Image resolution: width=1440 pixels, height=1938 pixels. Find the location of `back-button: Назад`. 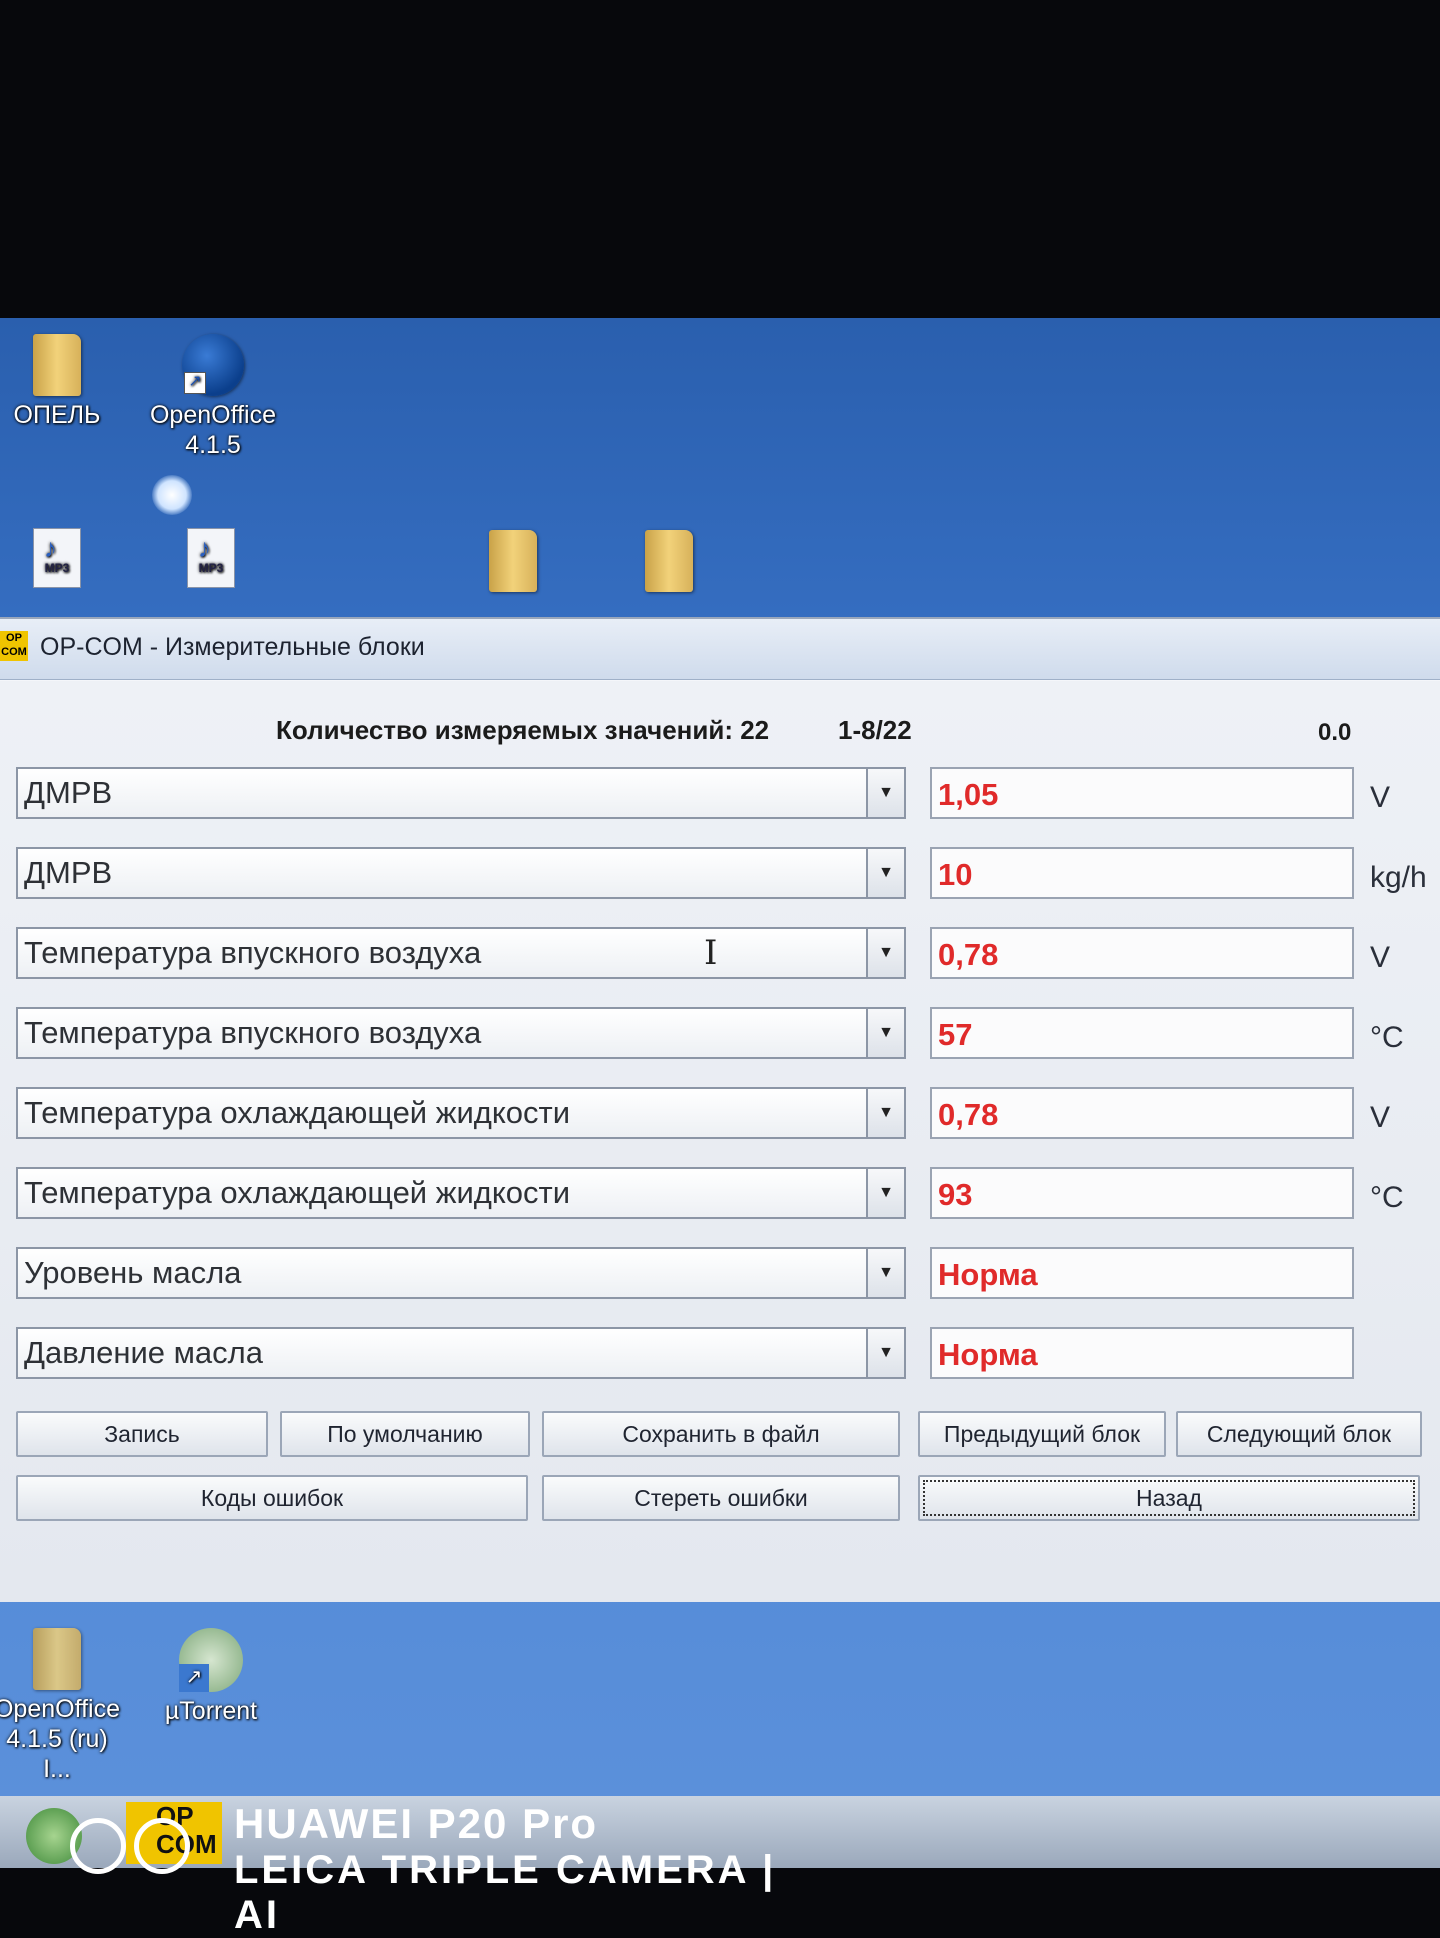

back-button: Назад is located at coordinates (1169, 1498).